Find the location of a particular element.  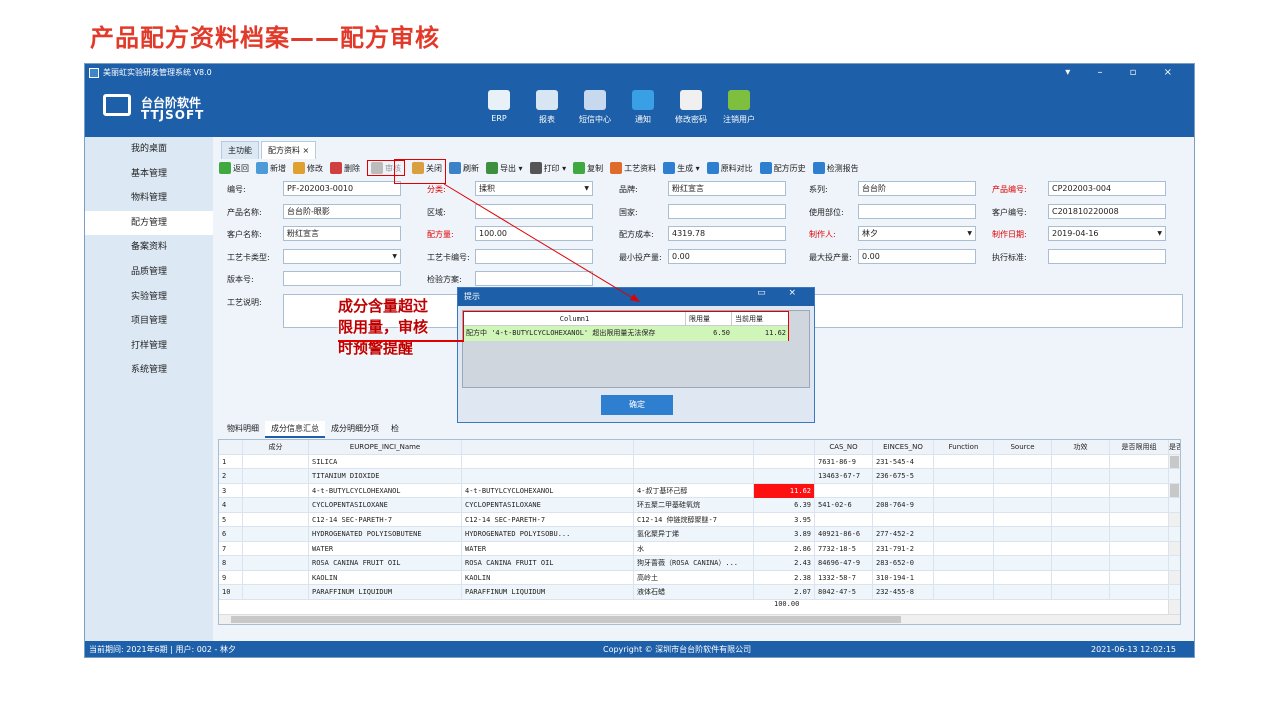

tab-ingredient-items: 成分明细分项 is located at coordinates (355, 429).